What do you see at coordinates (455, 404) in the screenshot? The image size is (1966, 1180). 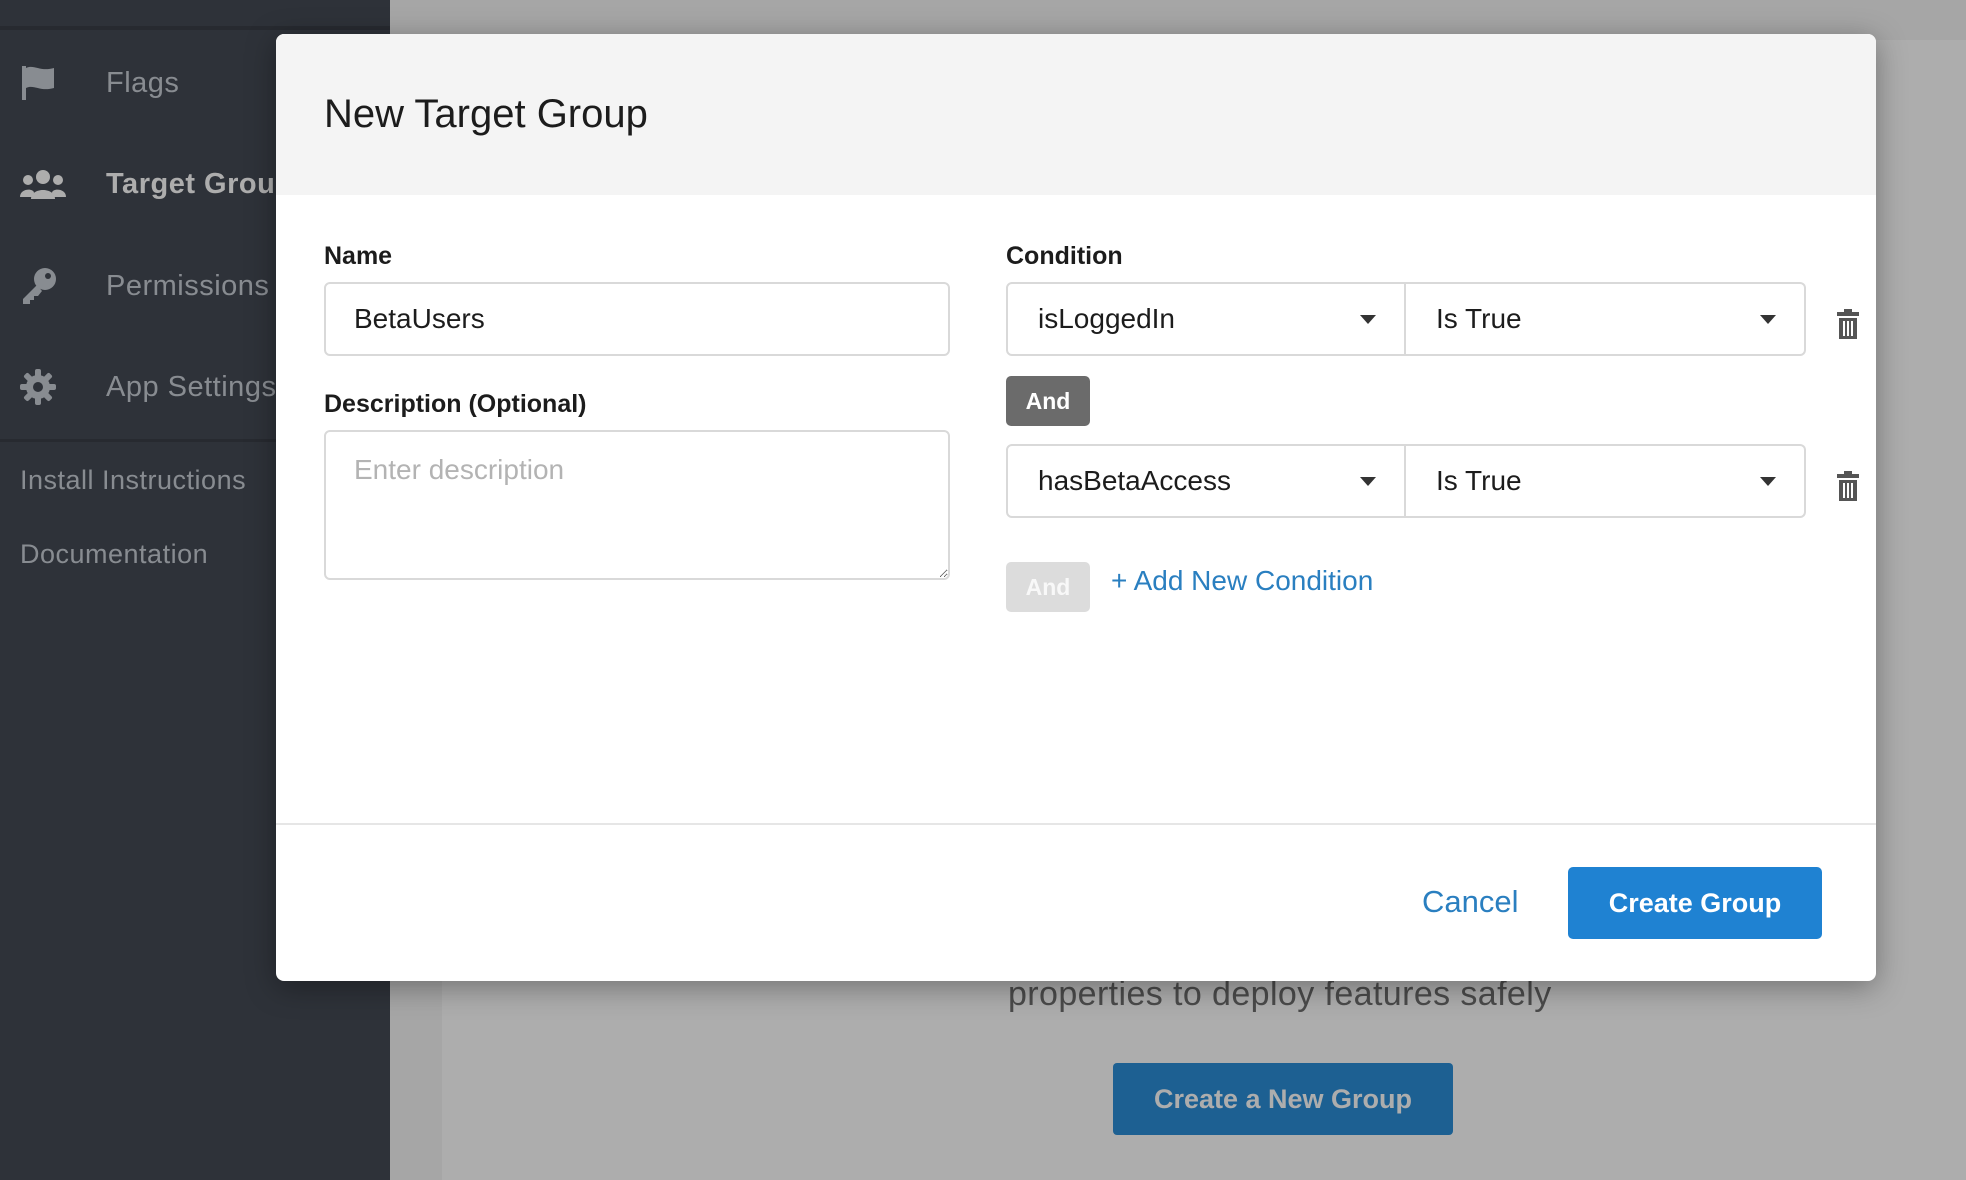 I see `description-label: Description (Optional)` at bounding box center [455, 404].